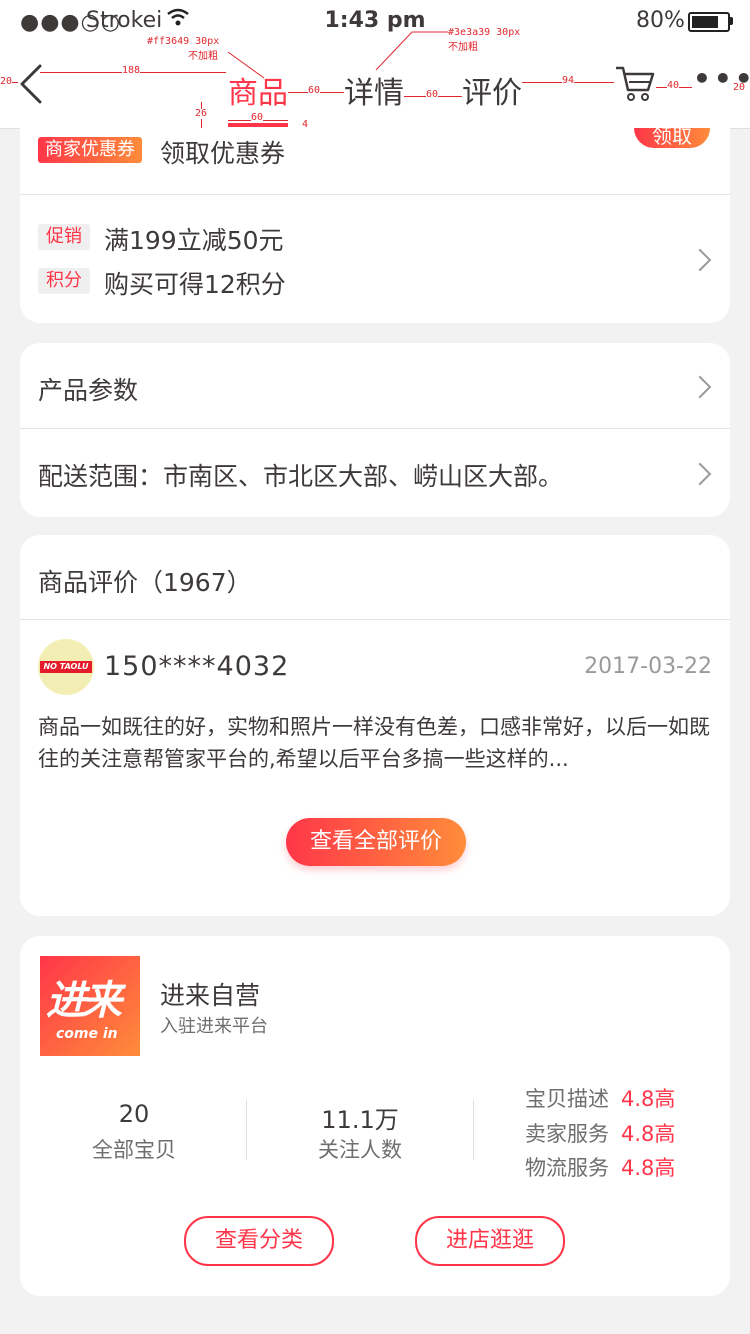  Describe the element at coordinates (568, 80) in the screenshot. I see `annotation-cart-gap: 94` at that location.